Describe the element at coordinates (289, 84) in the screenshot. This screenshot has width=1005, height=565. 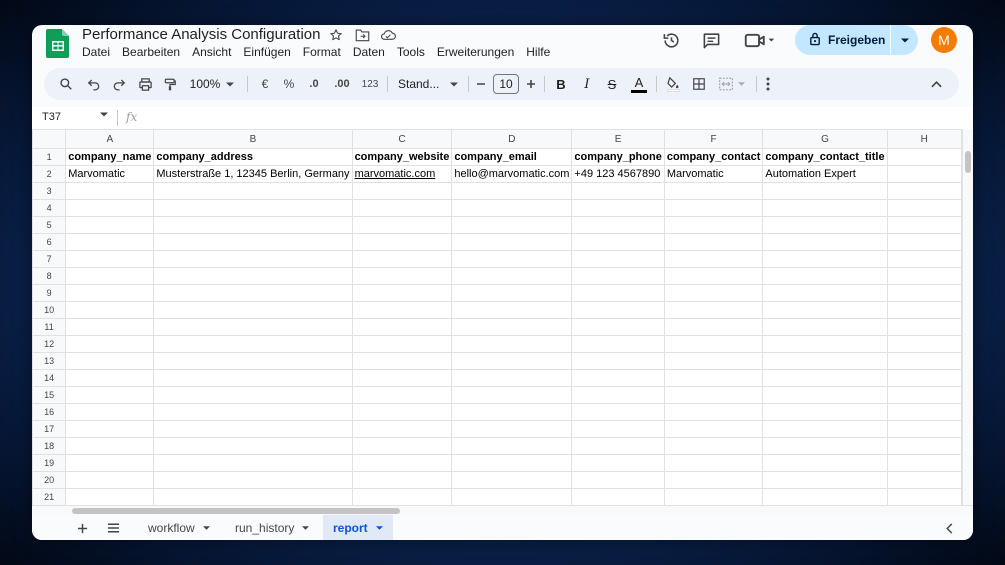
I see `percent-format-button: %` at that location.